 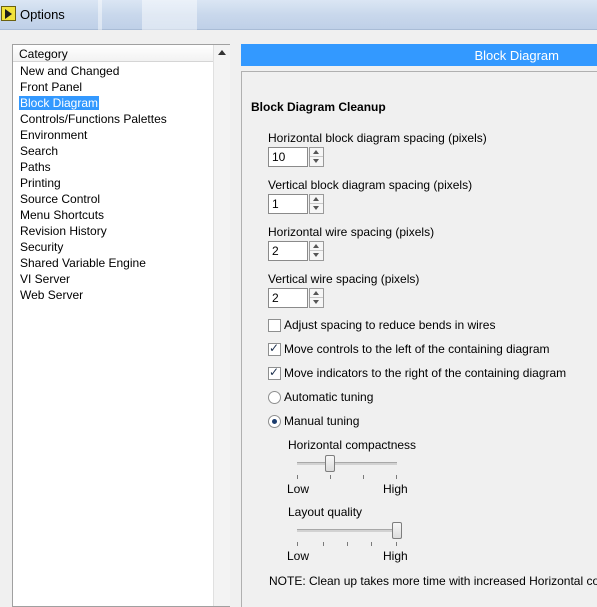 What do you see at coordinates (274, 325) in the screenshot?
I see `adjust-bends-checkbox` at bounding box center [274, 325].